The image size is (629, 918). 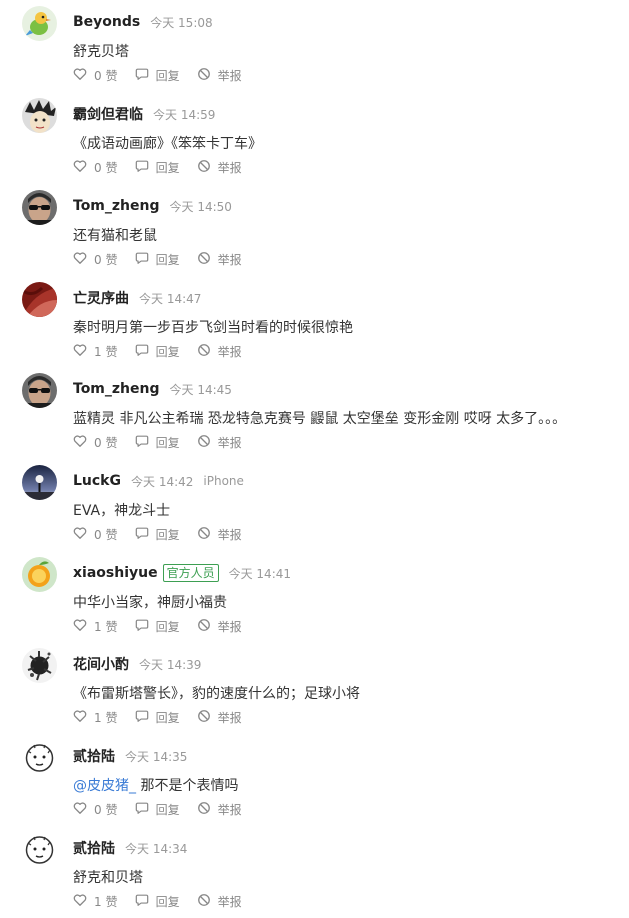 What do you see at coordinates (115, 573) in the screenshot?
I see `username: xiaoshiyue` at bounding box center [115, 573].